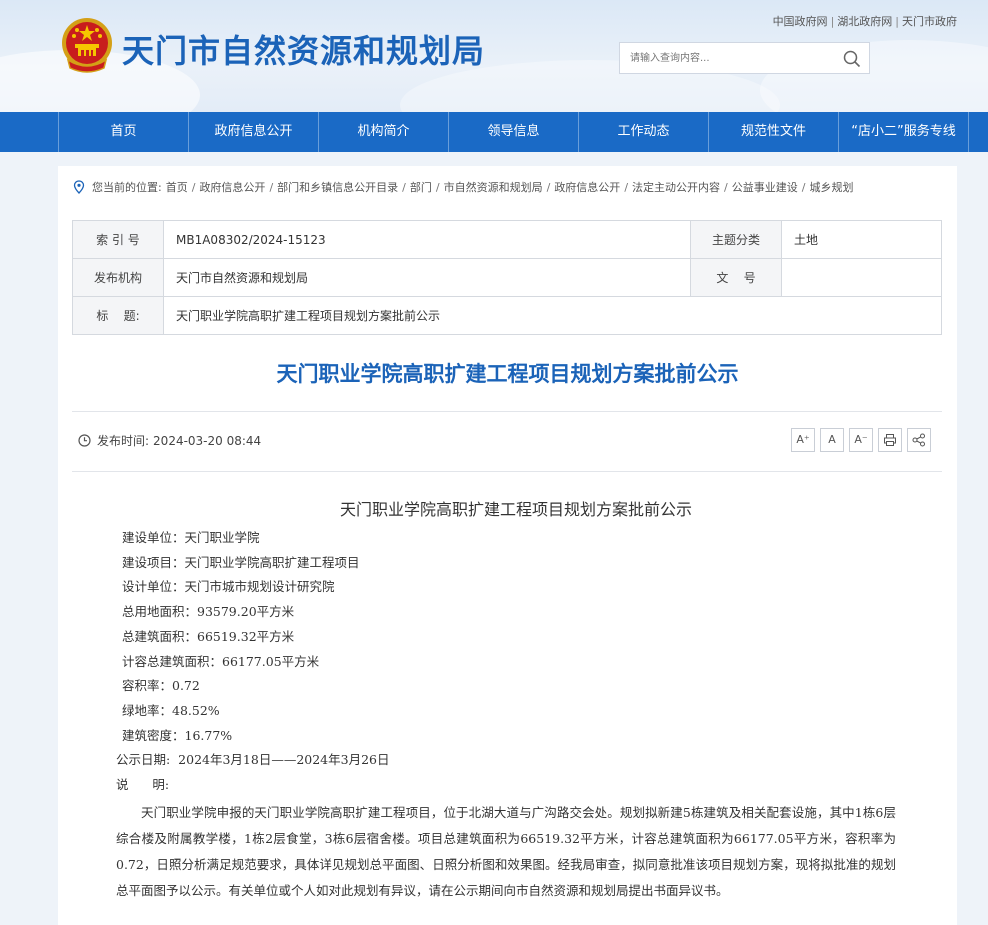 This screenshot has height=925, width=988. Describe the element at coordinates (773, 132) in the screenshot. I see `nav-item-normative-docs: 规范性文件` at that location.